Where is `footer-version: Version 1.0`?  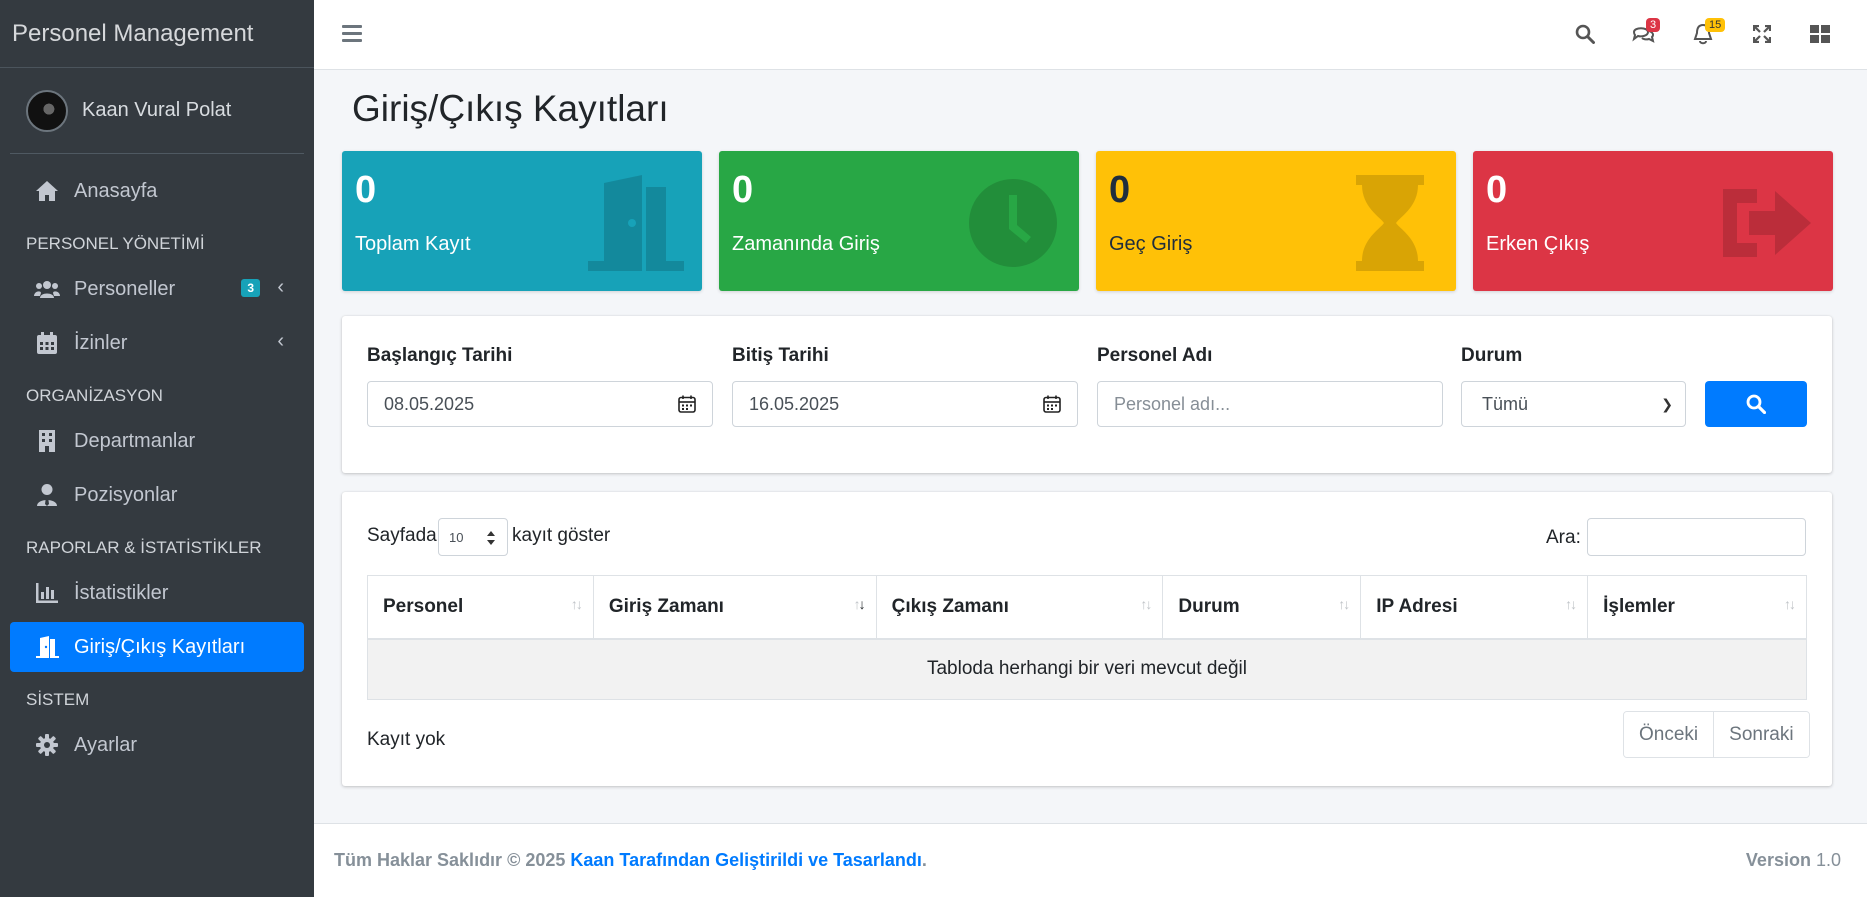
footer-version: Version 1.0 is located at coordinates (1793, 860).